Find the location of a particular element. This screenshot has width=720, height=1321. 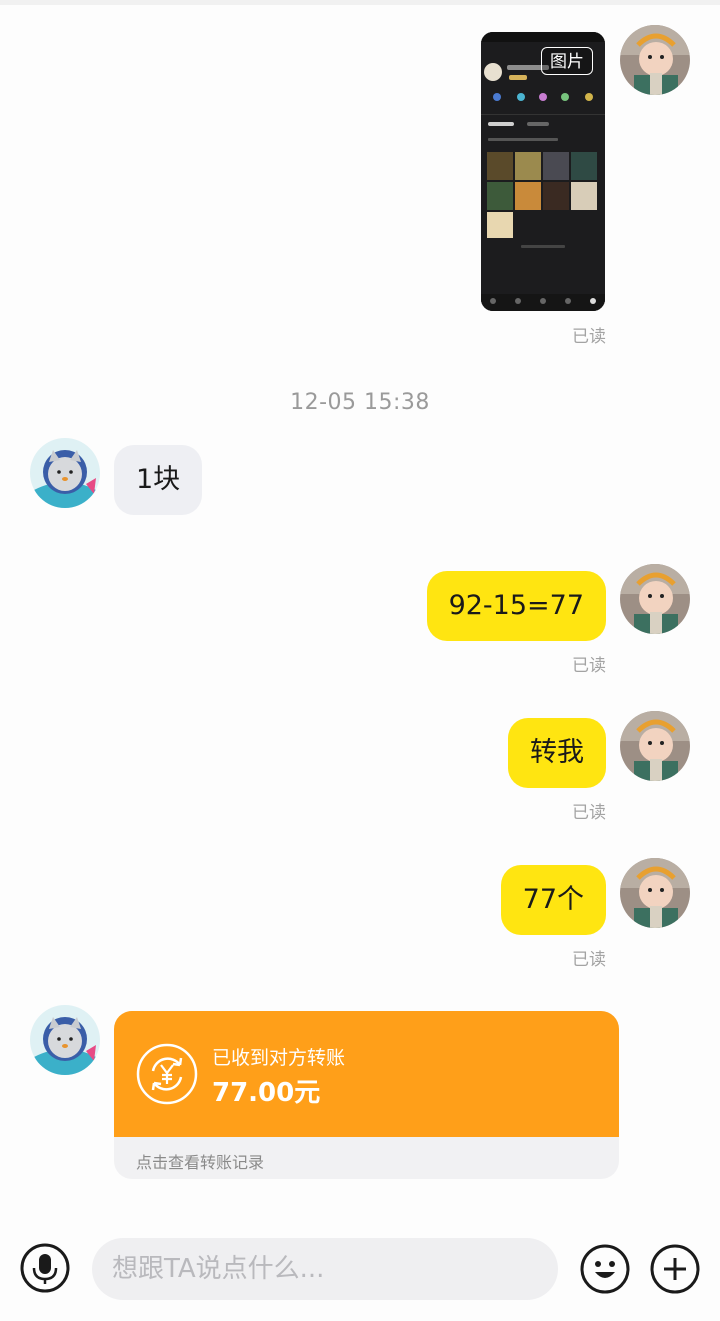

plus-icon is located at coordinates (675, 1269).